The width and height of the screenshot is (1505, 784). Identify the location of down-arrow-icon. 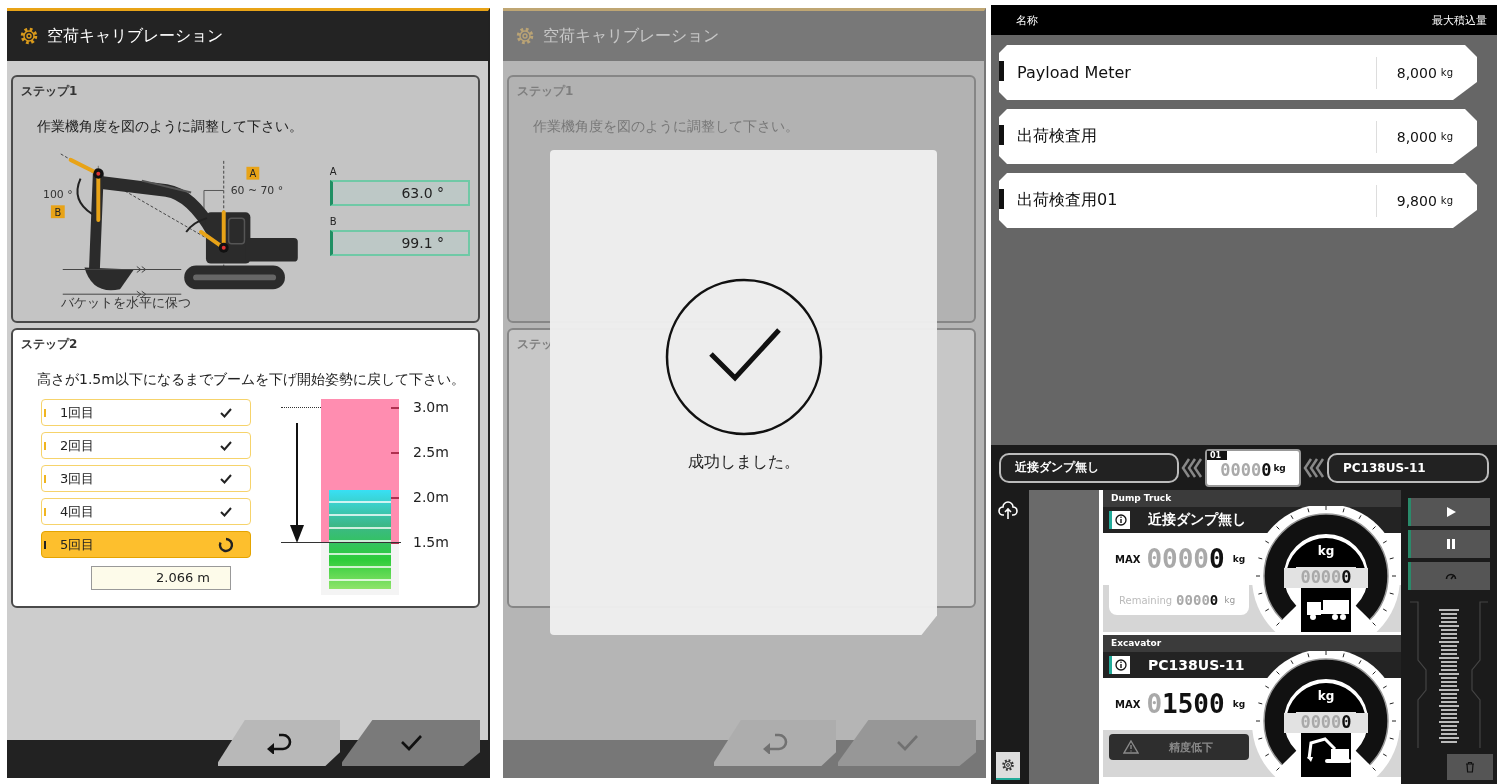
(297, 483).